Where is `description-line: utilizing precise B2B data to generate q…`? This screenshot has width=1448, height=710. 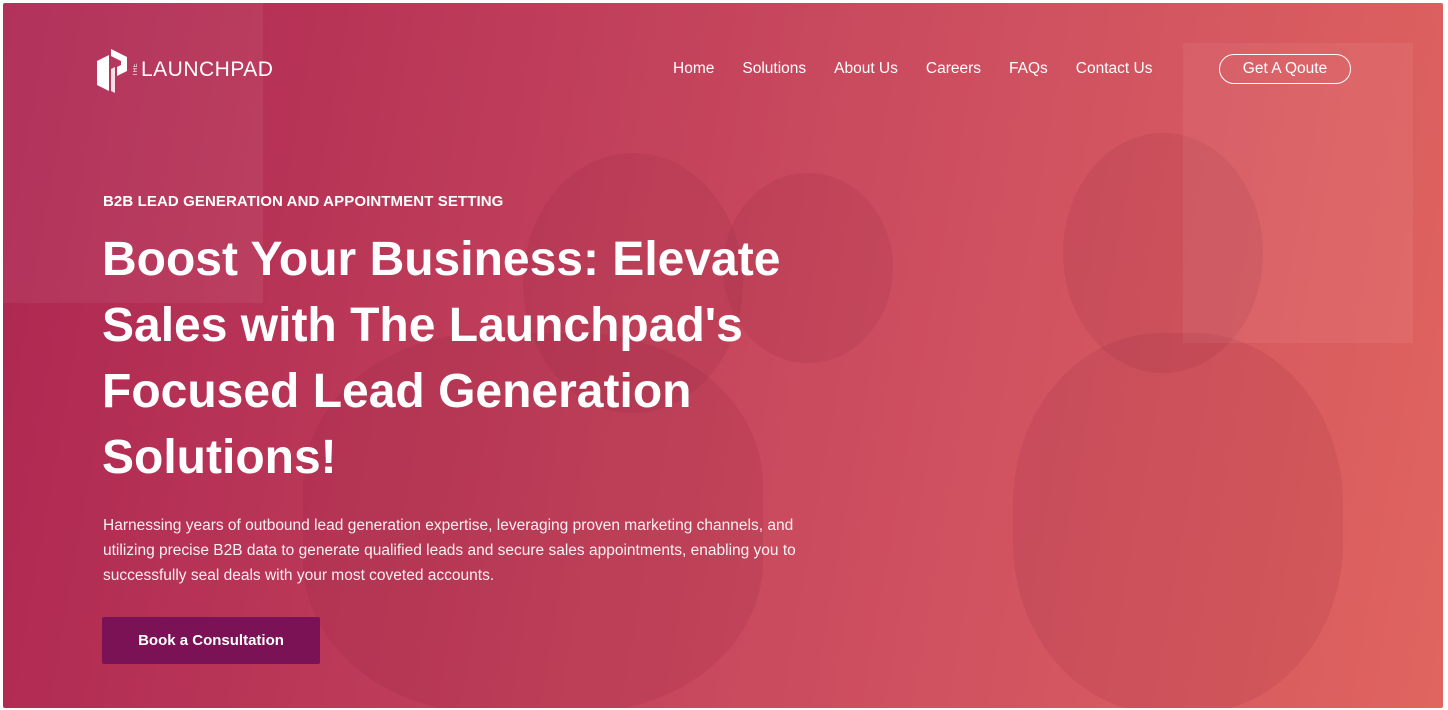
description-line: utilizing precise B2B data to generate q… is located at coordinates (449, 550).